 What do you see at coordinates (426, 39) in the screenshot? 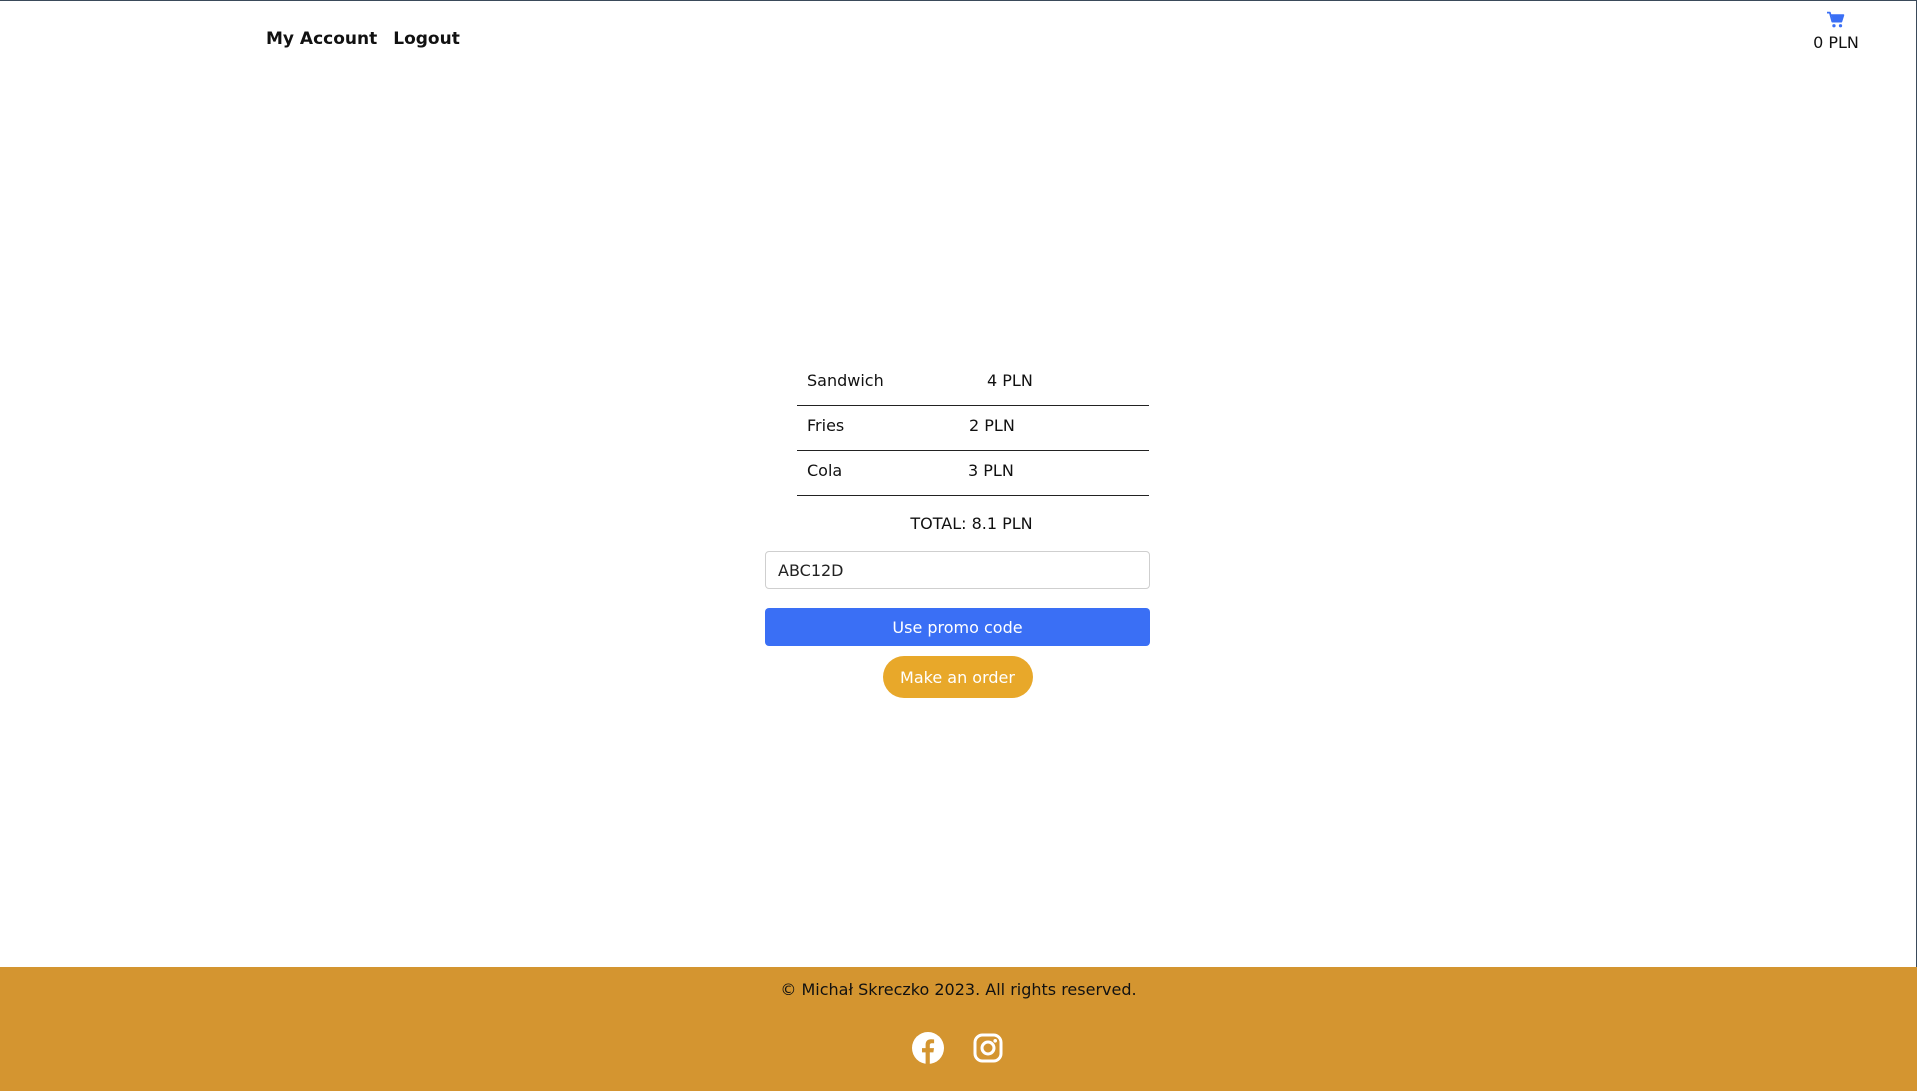
I see `logout-link: Logout` at bounding box center [426, 39].